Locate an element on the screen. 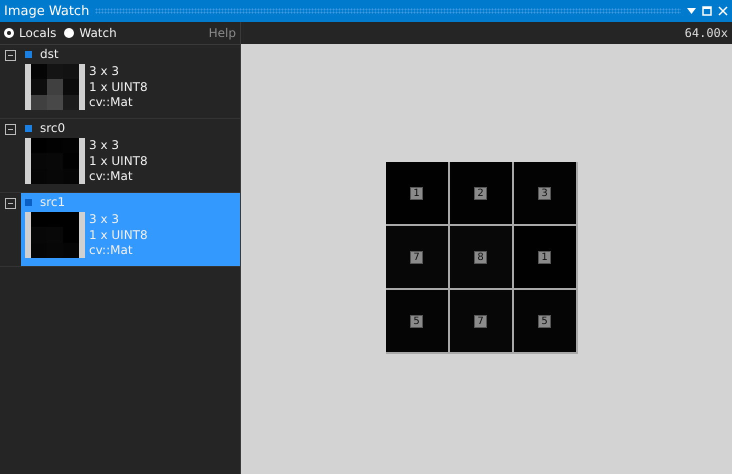  maximize-icon is located at coordinates (707, 11).